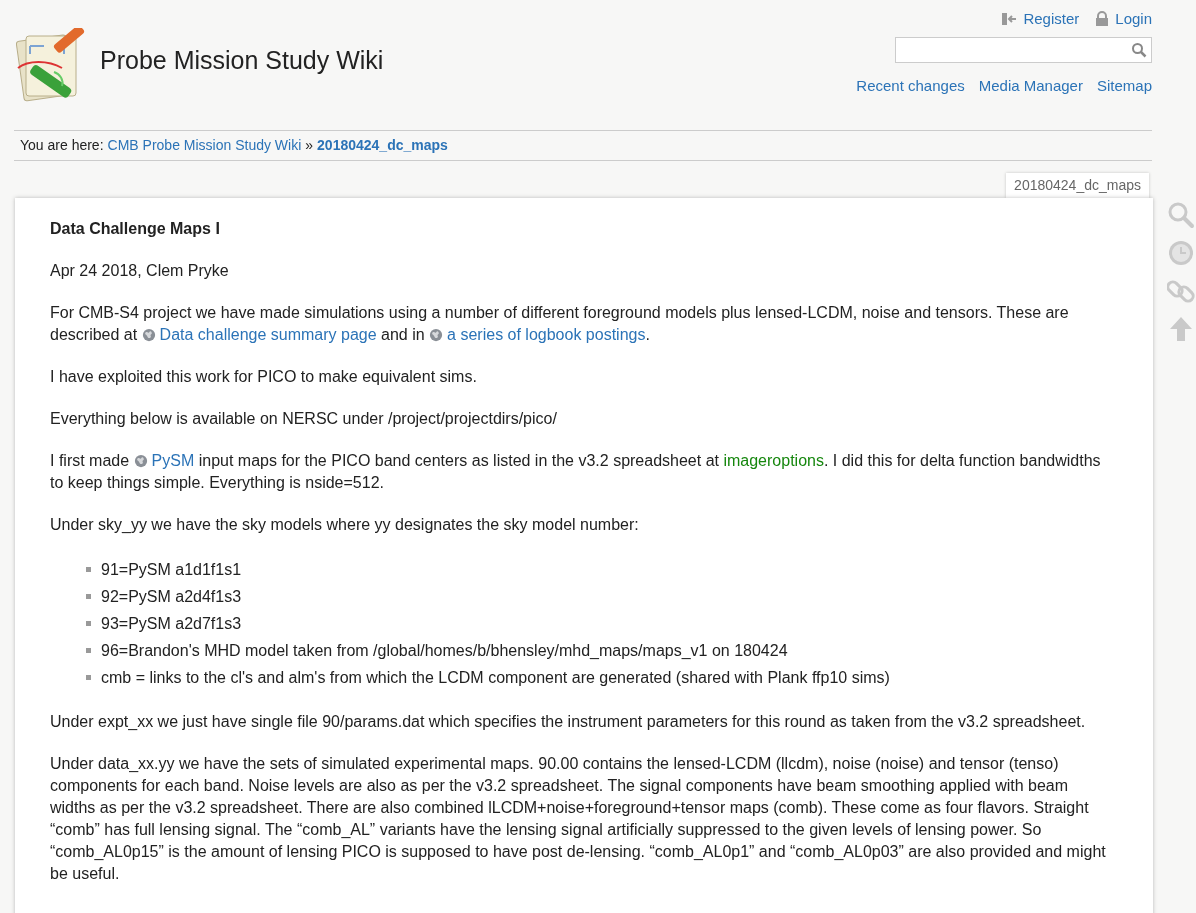 The width and height of the screenshot is (1196, 913). What do you see at coordinates (382, 145) in the screenshot?
I see `breadcrumb-link: 20180424_dc_maps` at bounding box center [382, 145].